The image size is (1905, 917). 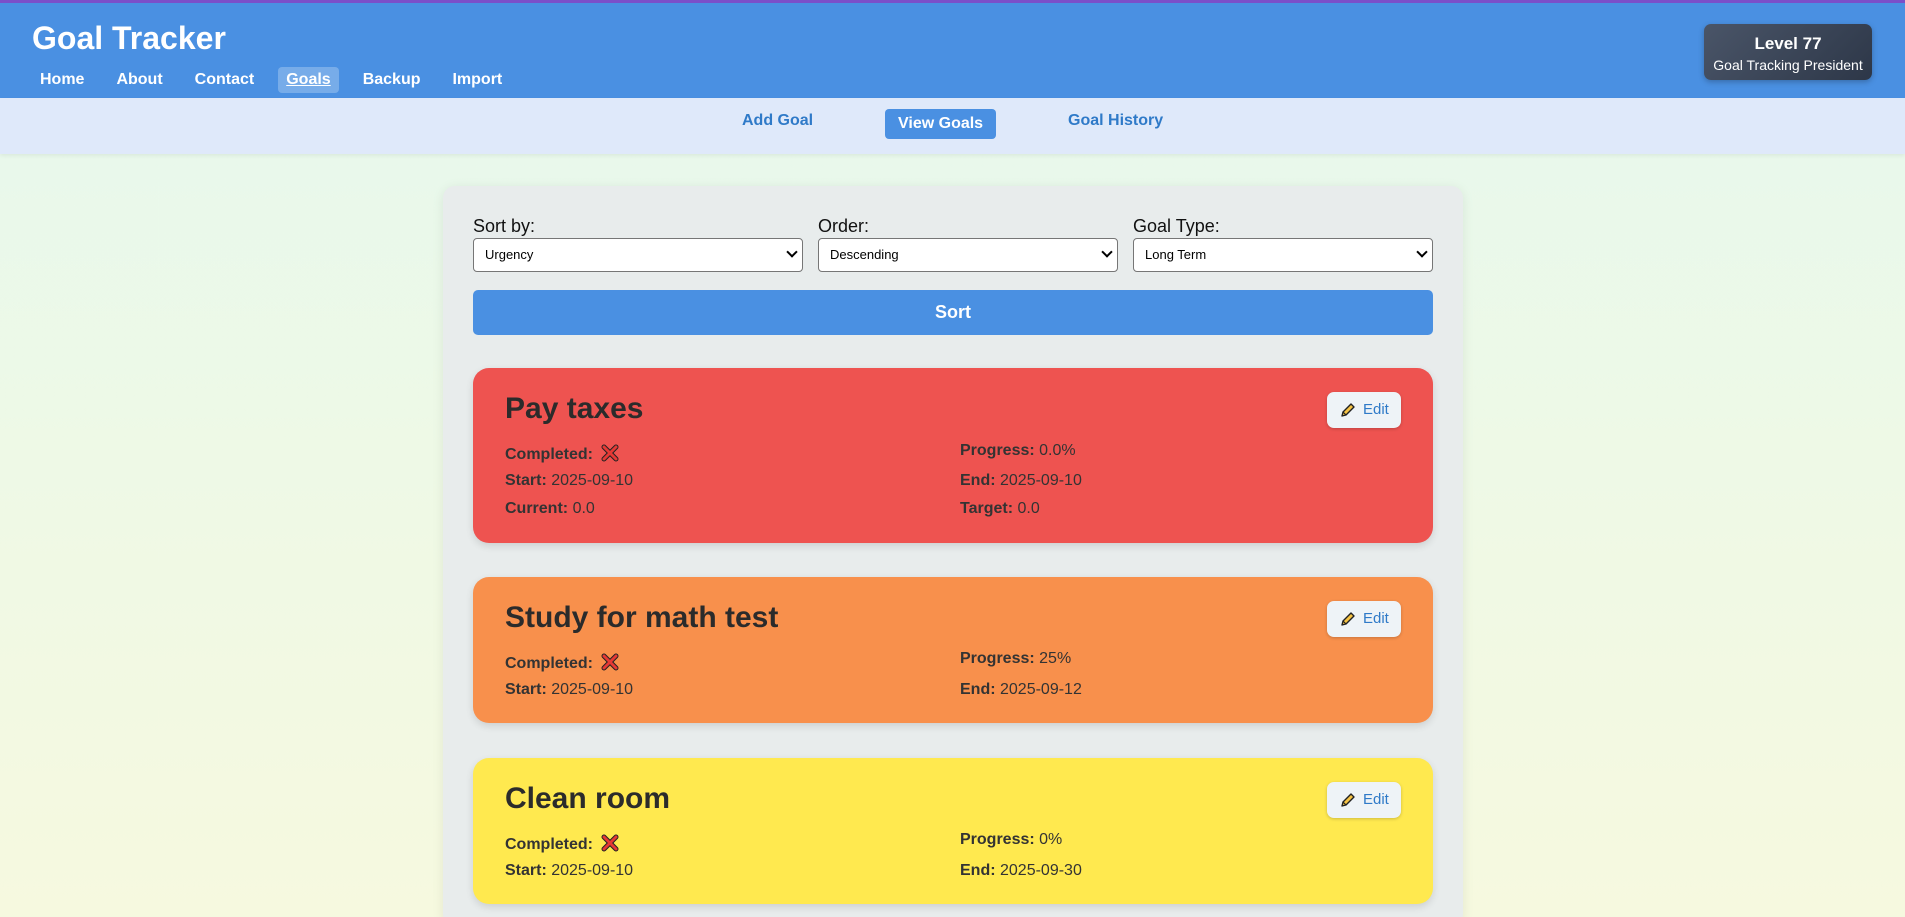 What do you see at coordinates (777, 121) in the screenshot?
I see `tab-add-goal: Add Goal` at bounding box center [777, 121].